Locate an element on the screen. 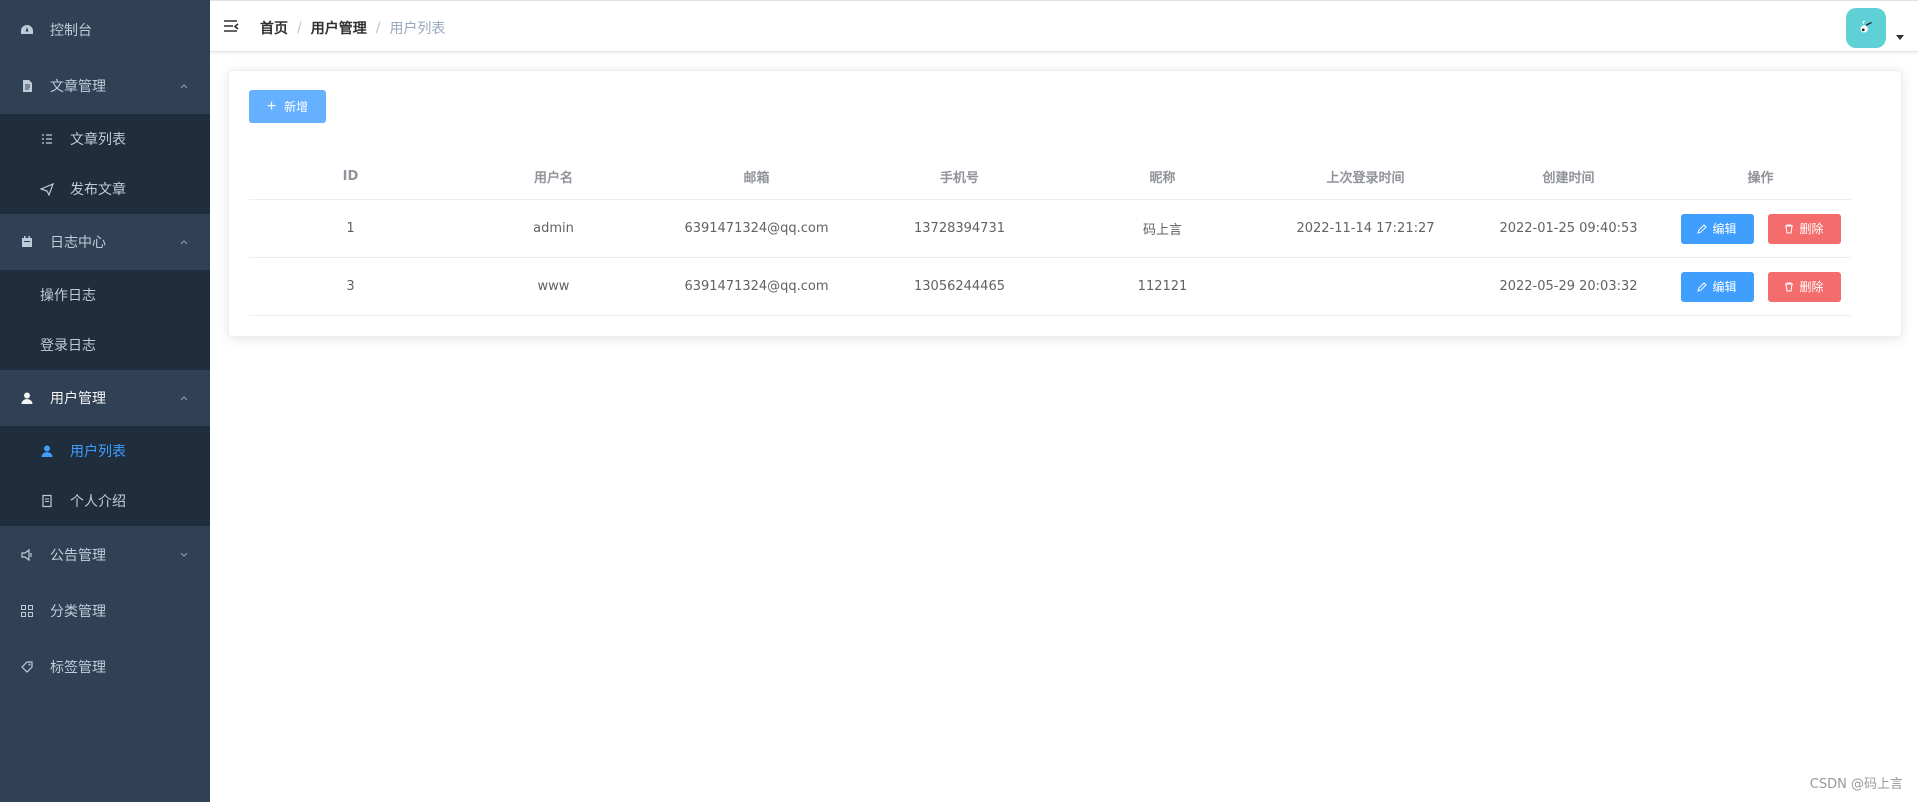 The image size is (1918, 802). cell-last-login: 2022-11-14 17:21:27 is located at coordinates (1365, 228).